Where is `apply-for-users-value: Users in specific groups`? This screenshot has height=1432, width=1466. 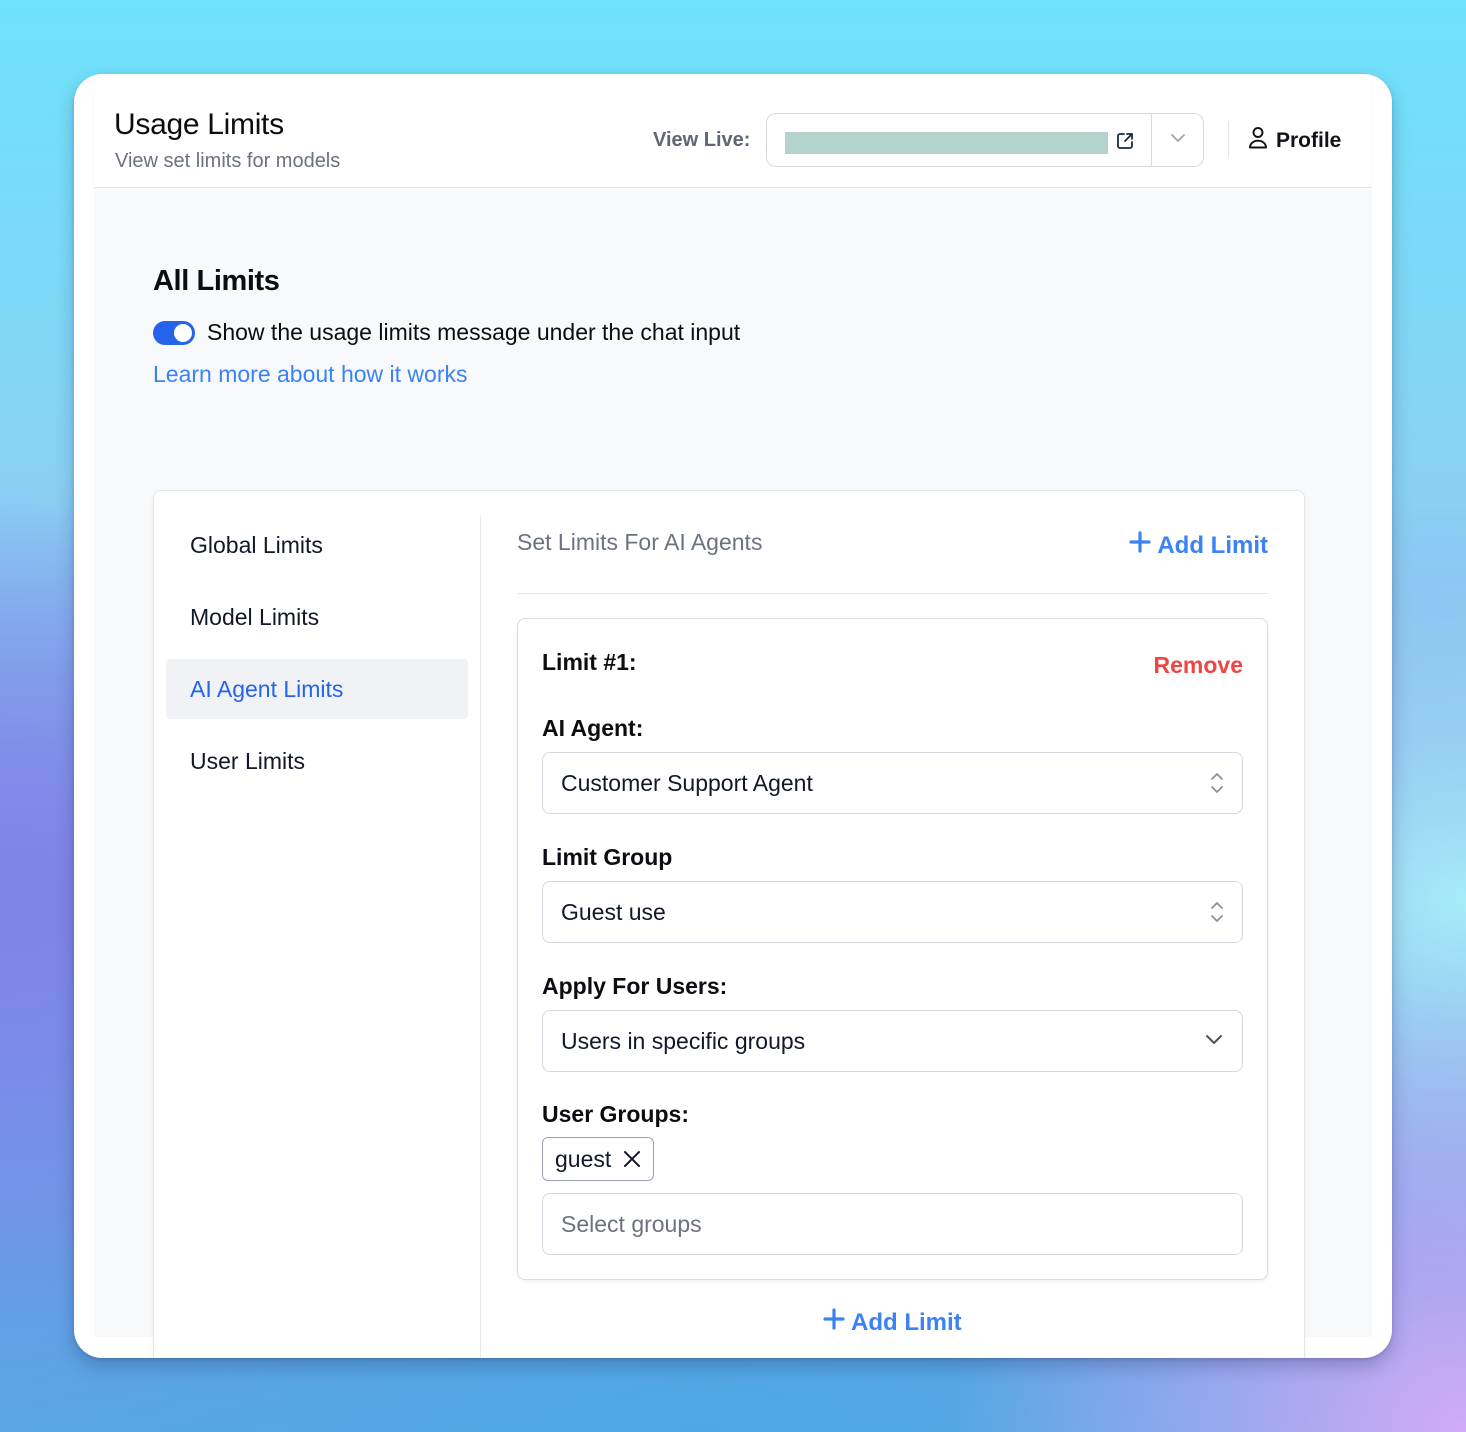
apply-for-users-value: Users in specific groups is located at coordinates (683, 1041).